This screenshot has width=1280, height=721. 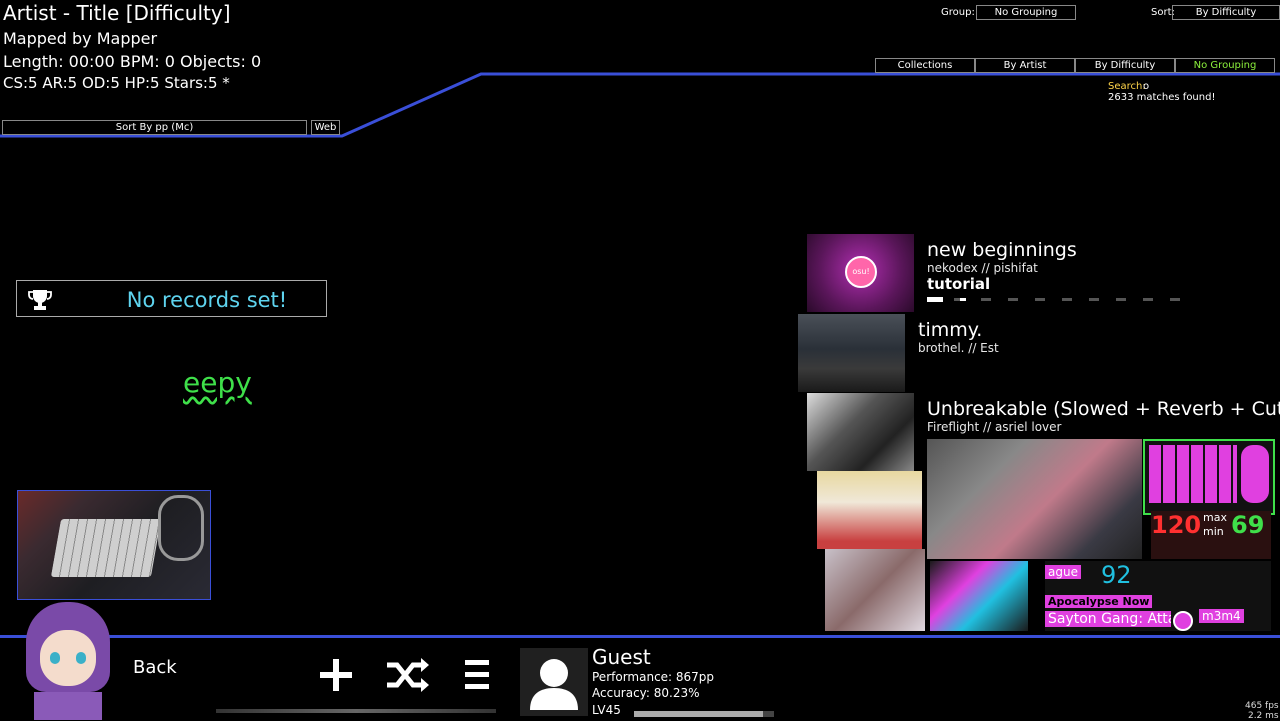 What do you see at coordinates (155, 667) in the screenshot?
I see `back-button: Back` at bounding box center [155, 667].